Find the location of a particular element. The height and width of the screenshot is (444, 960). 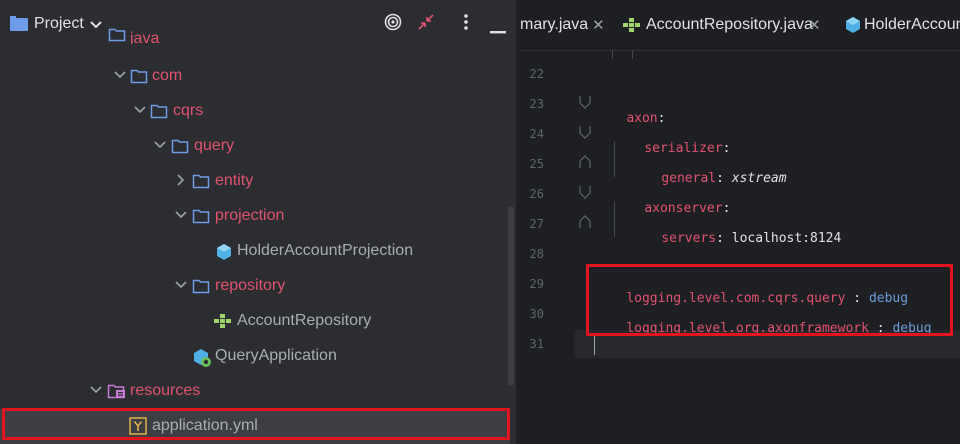

code-line-25: general: xstream is located at coordinates (724, 178).